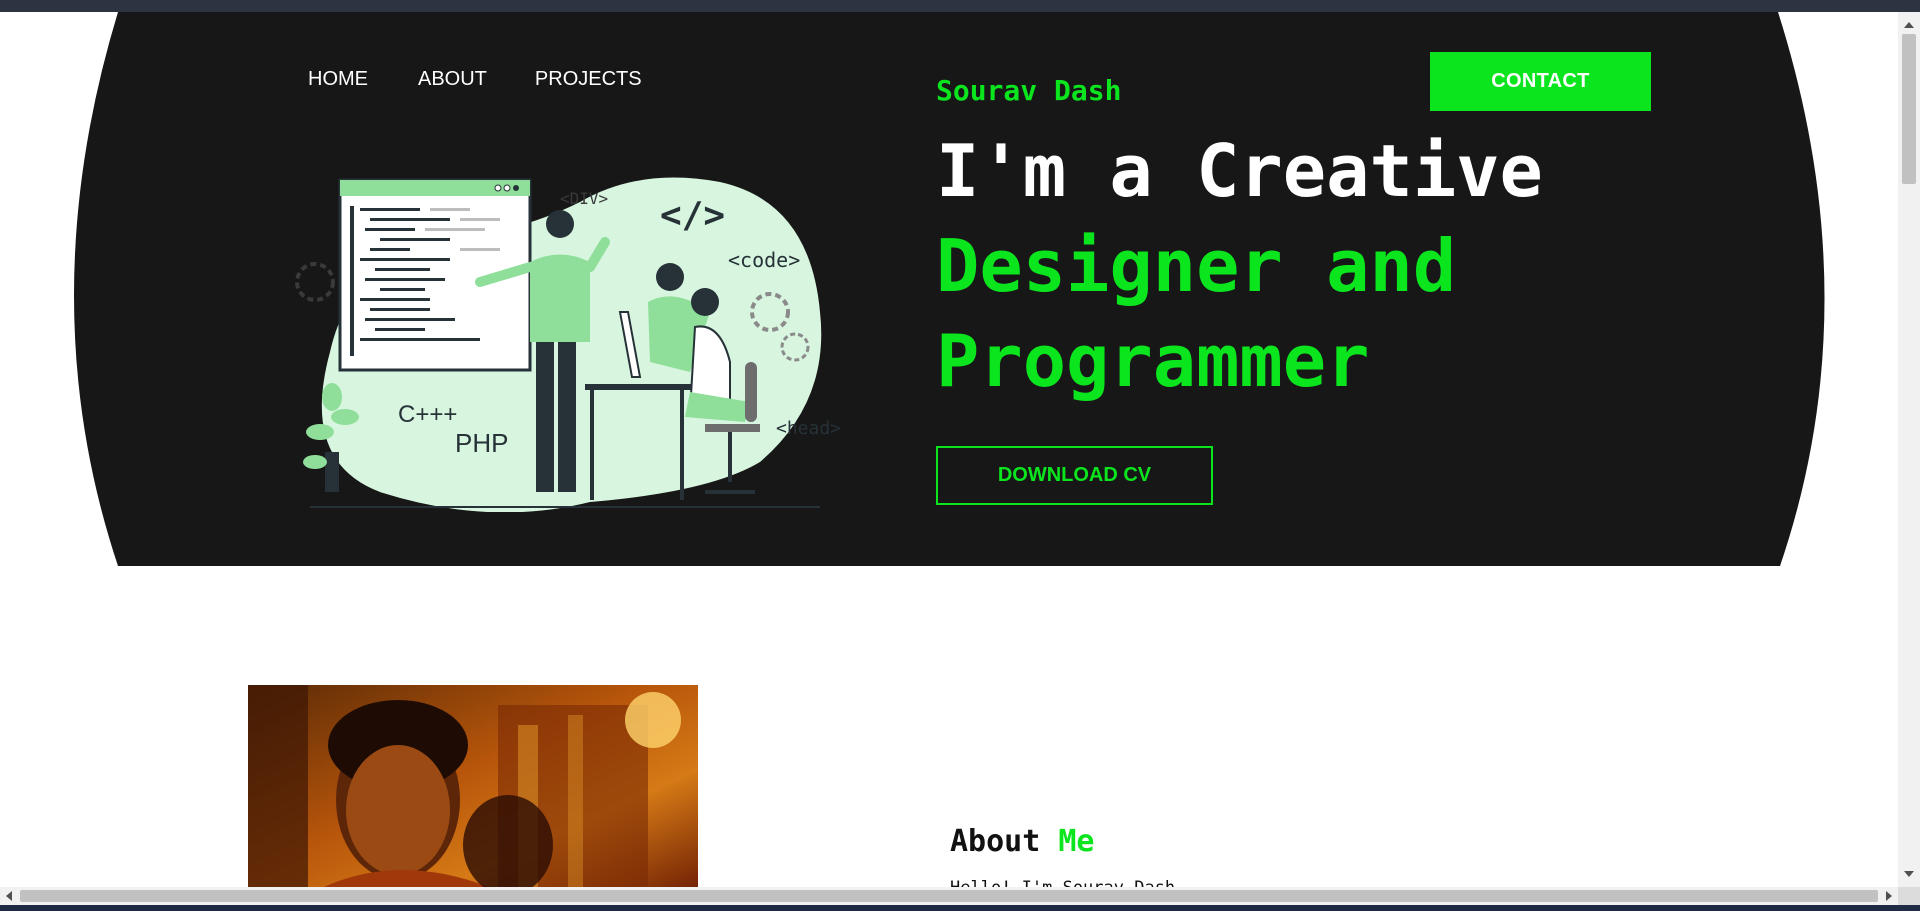 The height and width of the screenshot is (911, 1920). What do you see at coordinates (1909, 874) in the screenshot?
I see `scroll-down-arrow-icon` at bounding box center [1909, 874].